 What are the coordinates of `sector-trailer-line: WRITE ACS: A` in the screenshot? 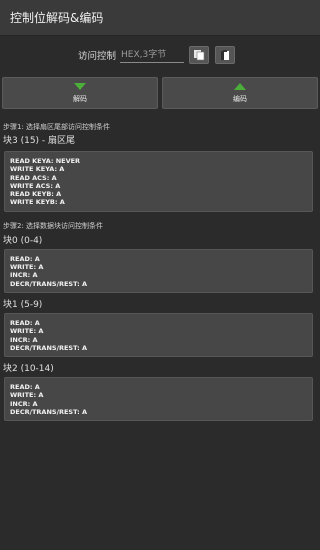 It's located at (35, 185).